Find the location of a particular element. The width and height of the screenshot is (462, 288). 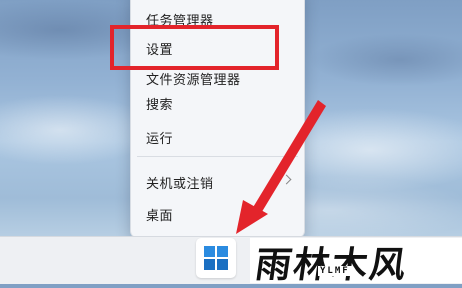

windows-logo-icon is located at coordinates (216, 258).